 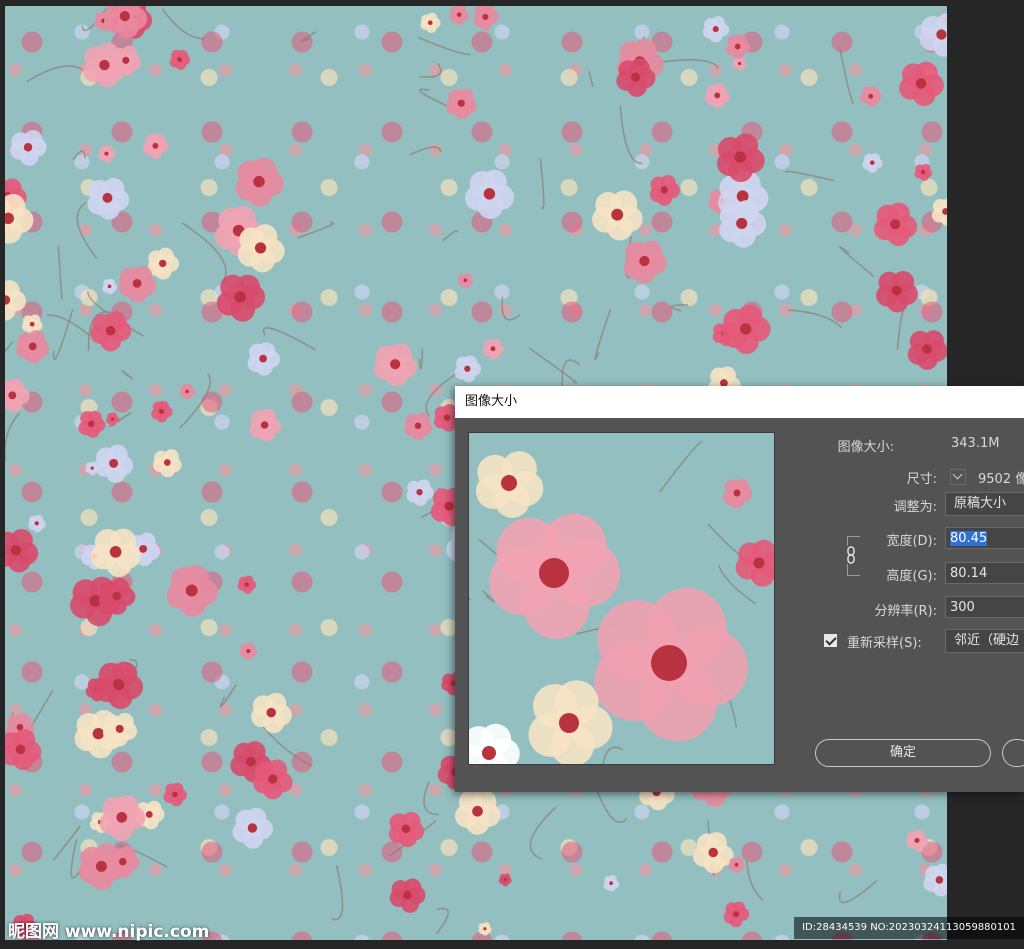 I want to click on height-label: 高度(G):, so click(x=911, y=576).